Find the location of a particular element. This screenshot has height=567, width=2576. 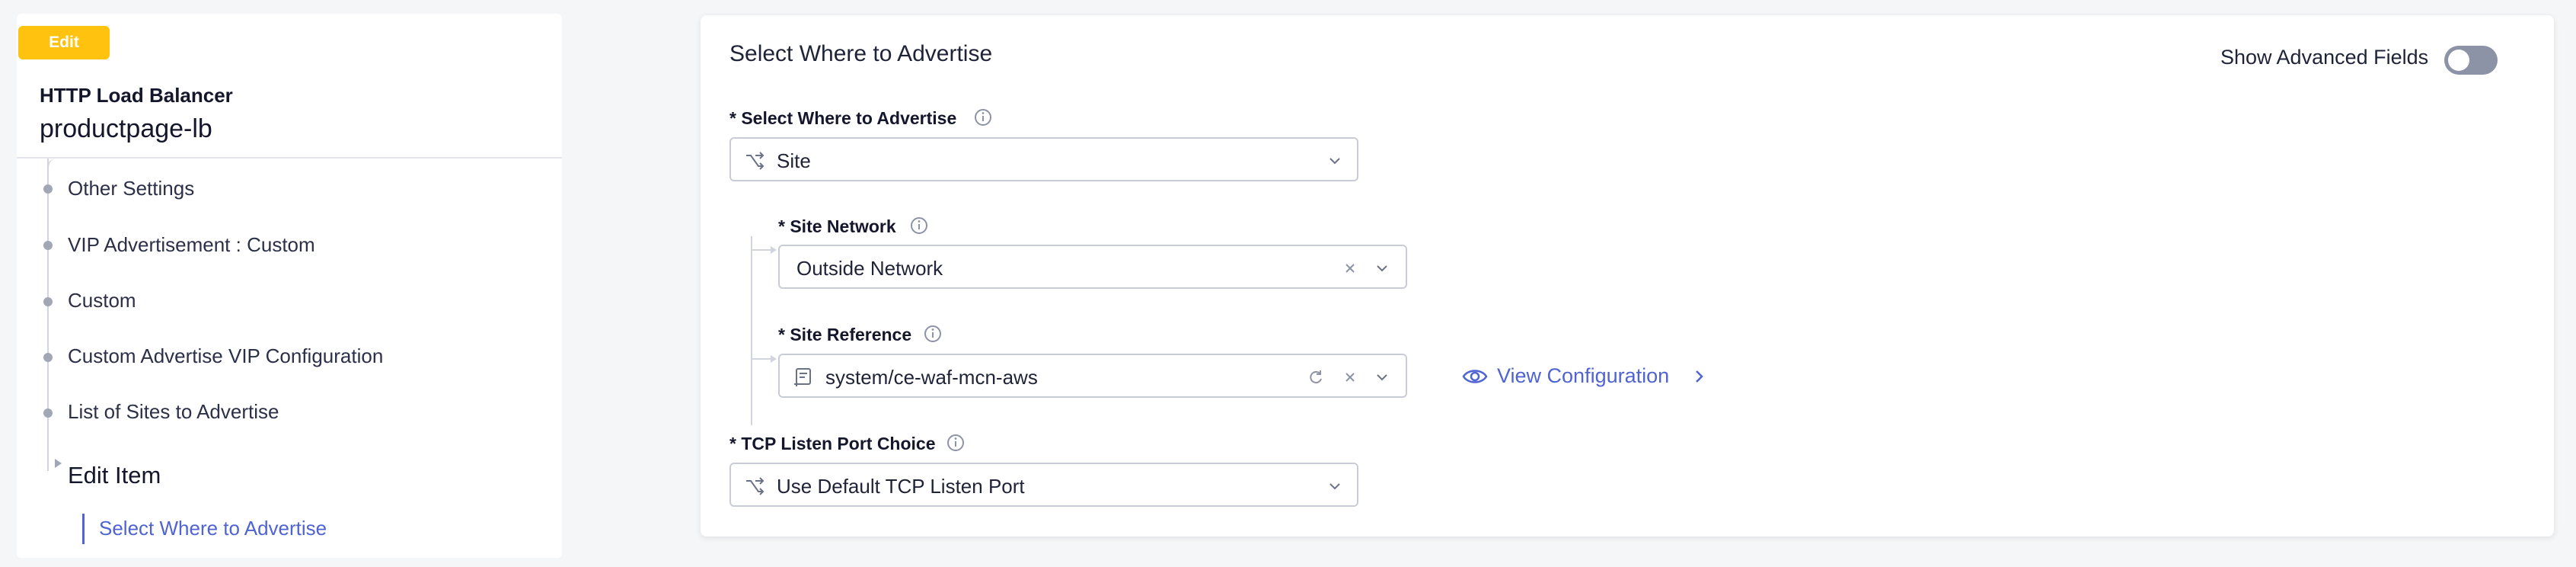

nav-tree-line is located at coordinates (48, 315).